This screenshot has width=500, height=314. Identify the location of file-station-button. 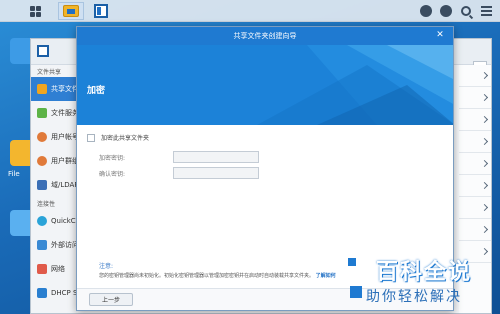
(71, 11).